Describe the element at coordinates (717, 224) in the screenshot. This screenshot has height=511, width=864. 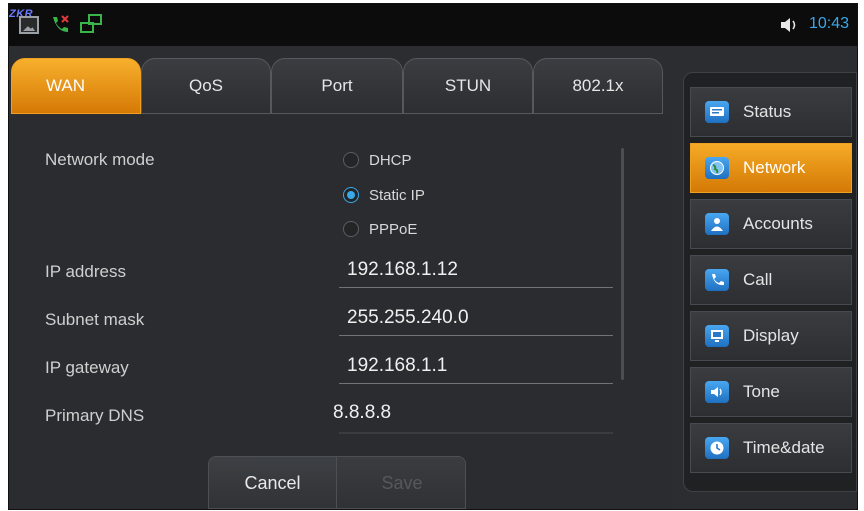
I see `user-icon` at that location.